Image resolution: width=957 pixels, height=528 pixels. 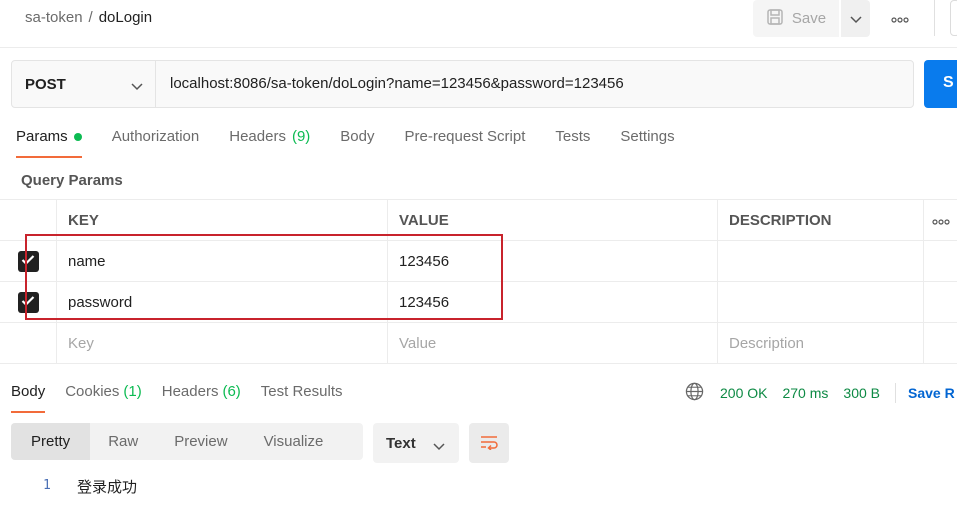 I want to click on method-label: POST, so click(x=45, y=84).